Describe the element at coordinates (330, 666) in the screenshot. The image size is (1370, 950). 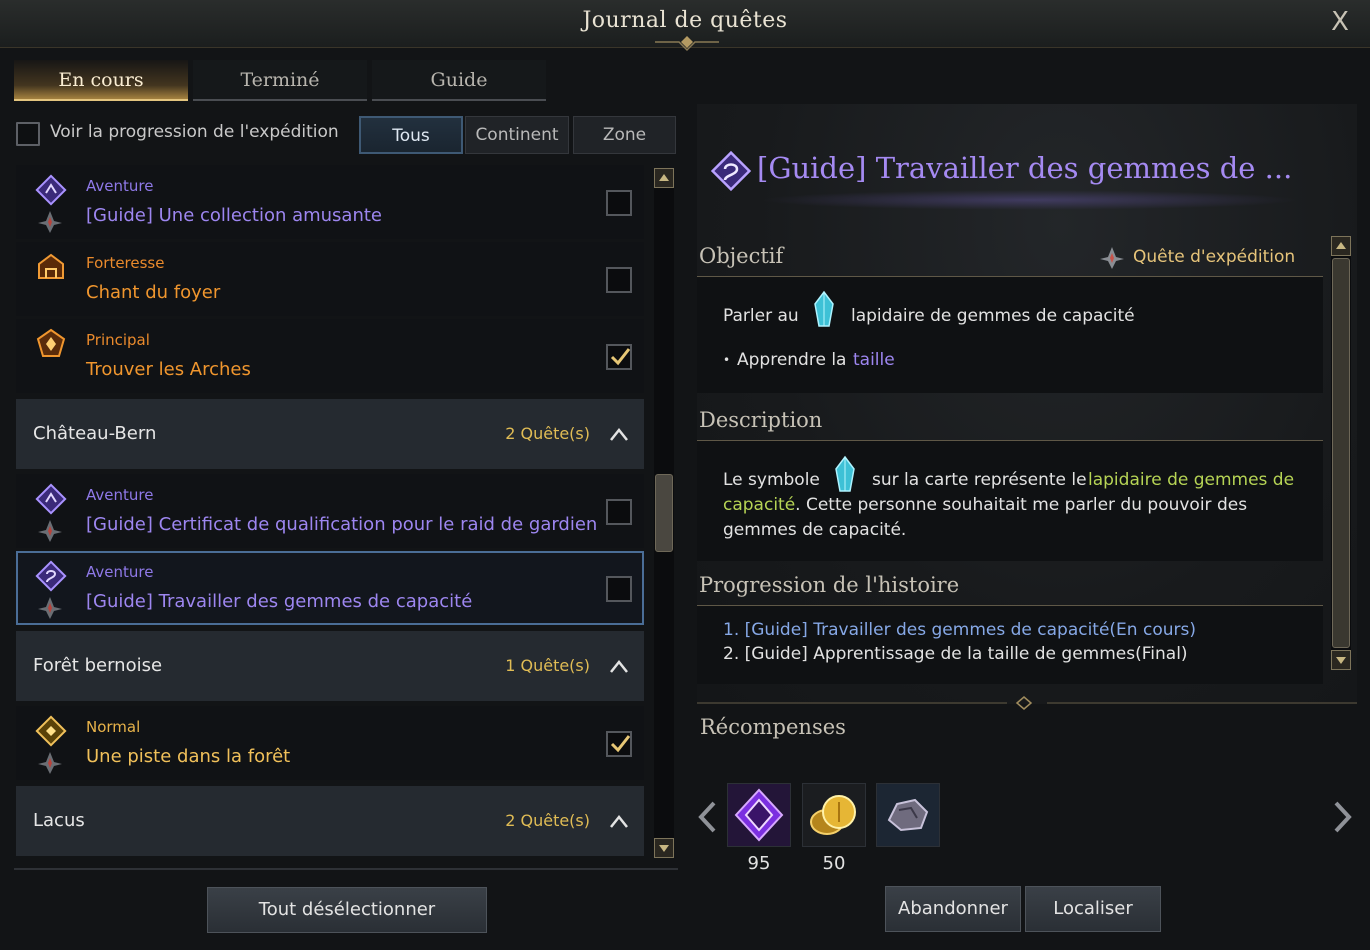
I see `zone-header-foret-bernoise: Forêt bernoise 1 Quête(s)` at that location.